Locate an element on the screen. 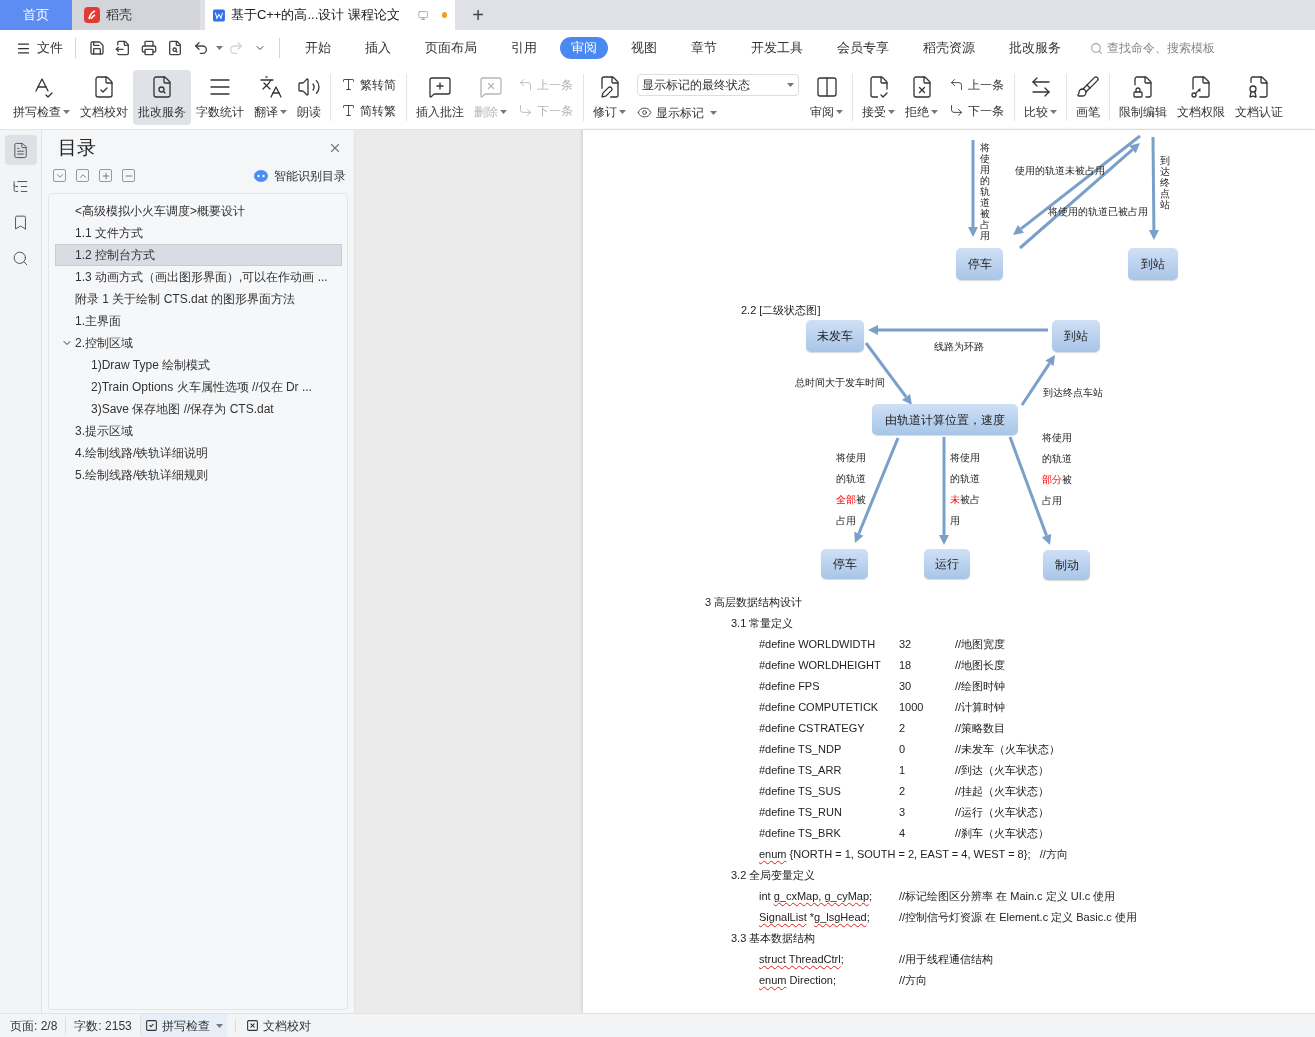  minus-icon is located at coordinates (128, 175).